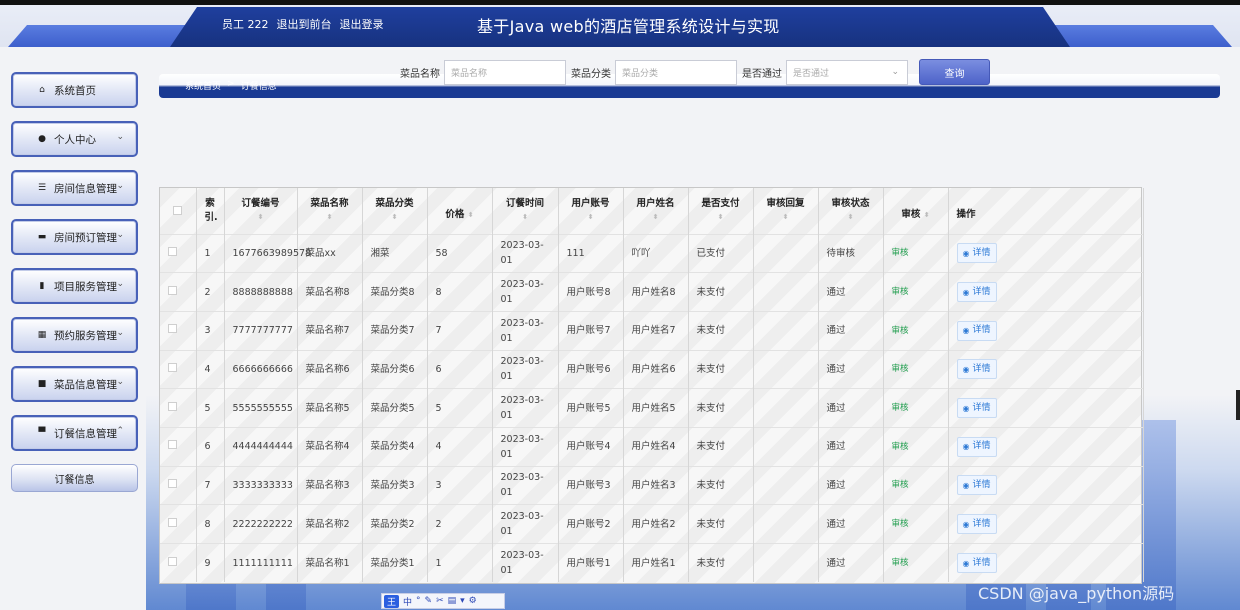  Describe the element at coordinates (460, 524) in the screenshot. I see `cell-price: 2` at that location.